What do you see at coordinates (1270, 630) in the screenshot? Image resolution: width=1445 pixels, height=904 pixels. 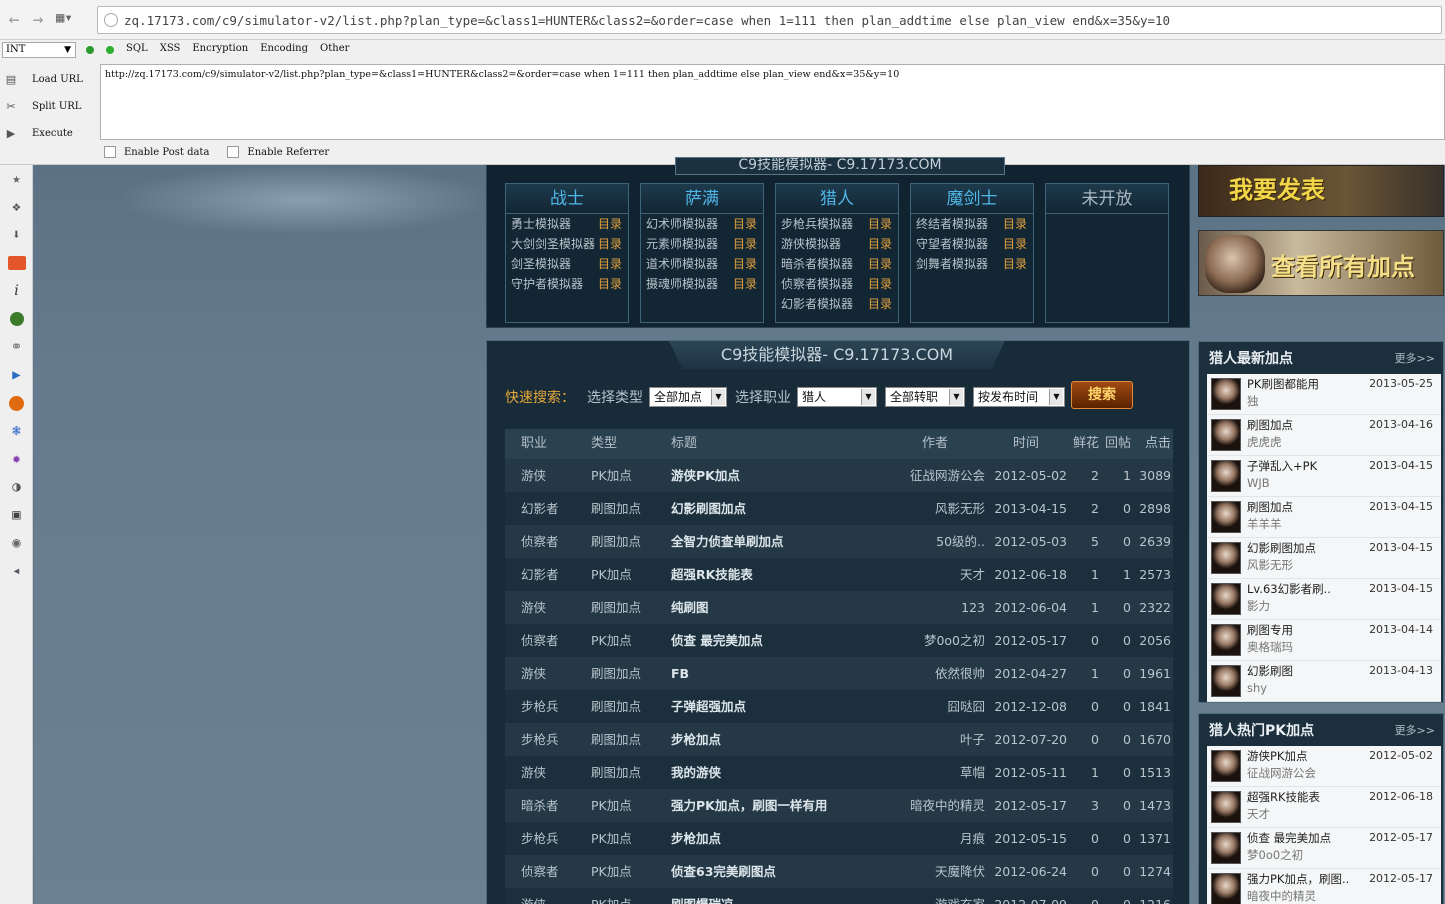 I see `item-title: 刷图专用` at bounding box center [1270, 630].